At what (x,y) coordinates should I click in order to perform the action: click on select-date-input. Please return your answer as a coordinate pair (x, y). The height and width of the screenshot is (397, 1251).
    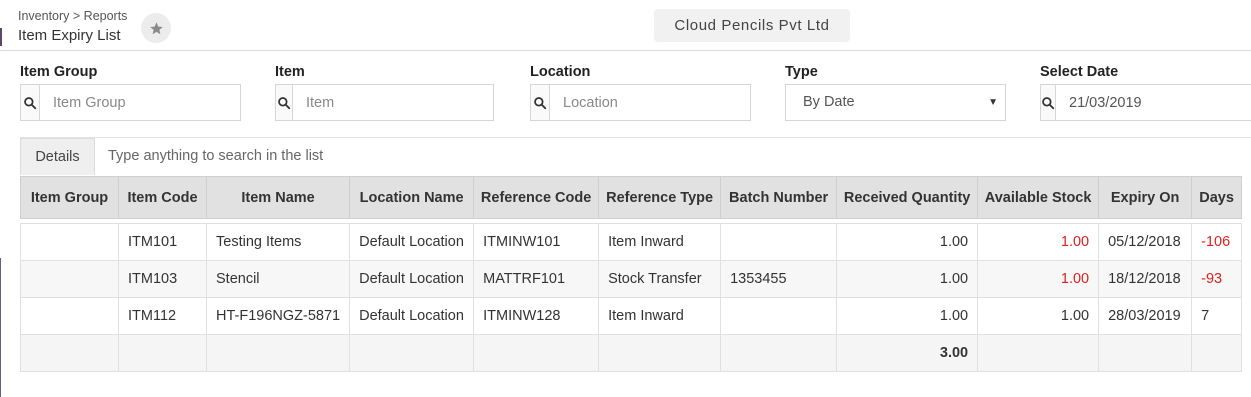
    Looking at the image, I should click on (1153, 102).